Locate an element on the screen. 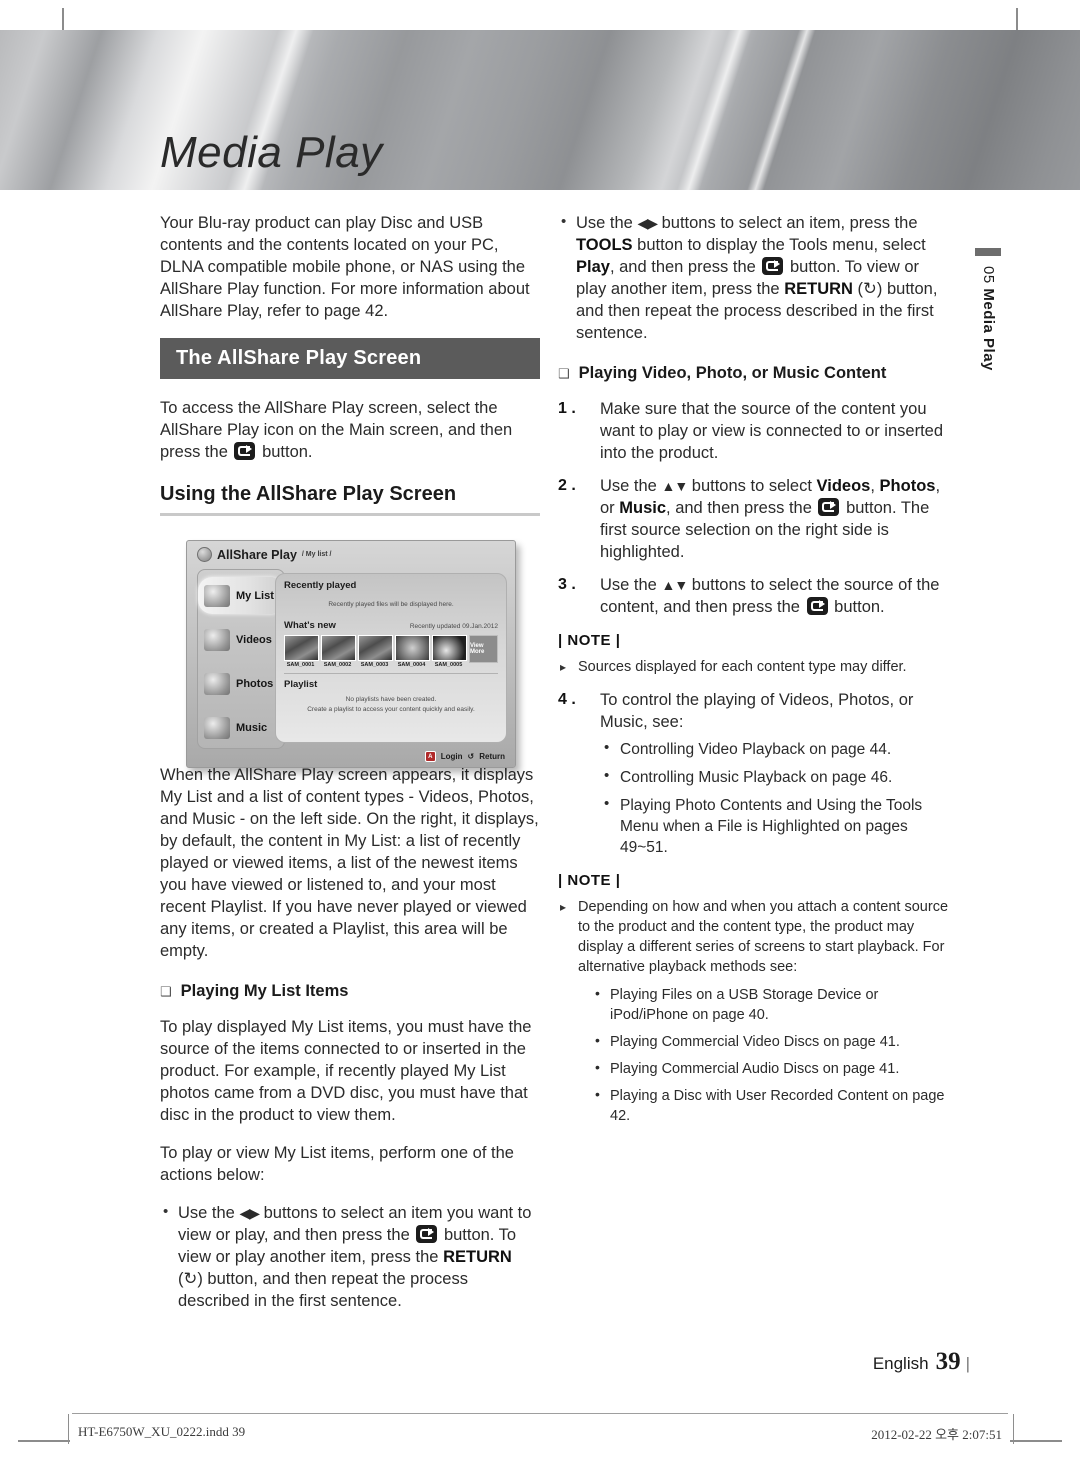  footer-timestamp: 2012-02-22 오후 2:07:51 is located at coordinates (936, 1434).